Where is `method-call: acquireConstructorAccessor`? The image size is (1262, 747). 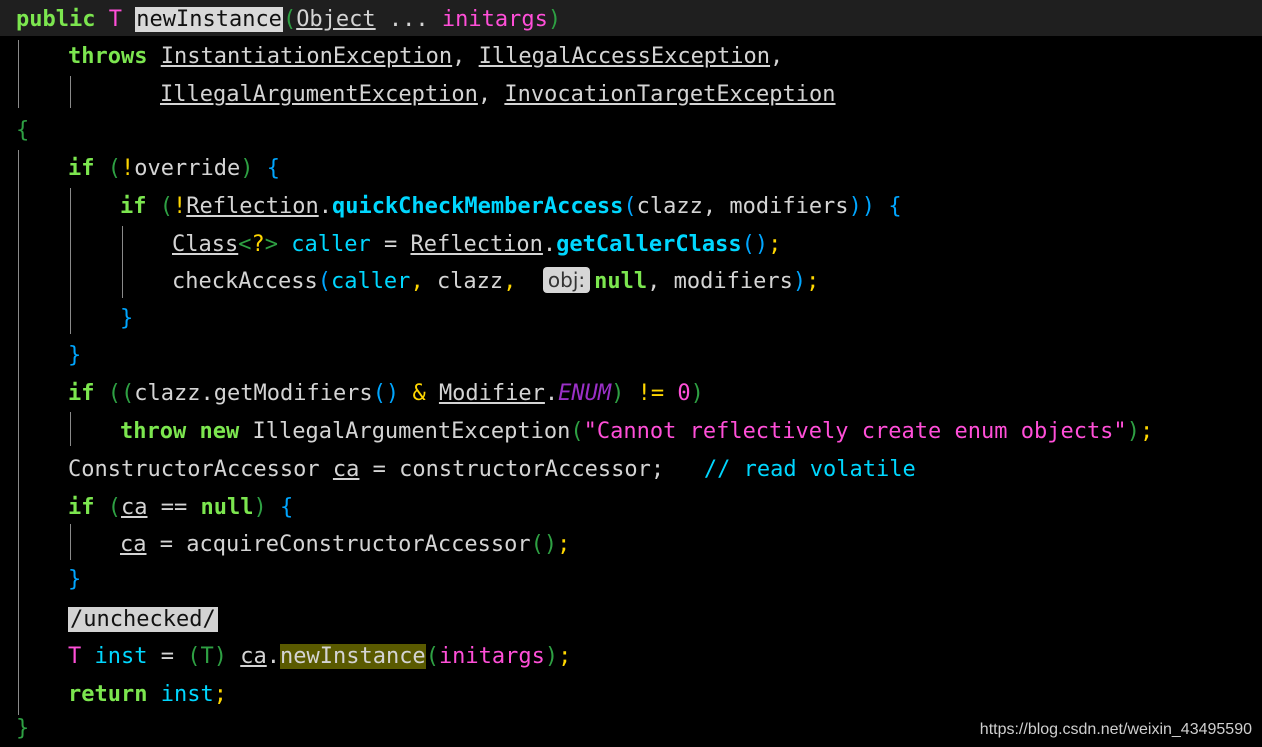
method-call: acquireConstructorAccessor is located at coordinates (358, 544).